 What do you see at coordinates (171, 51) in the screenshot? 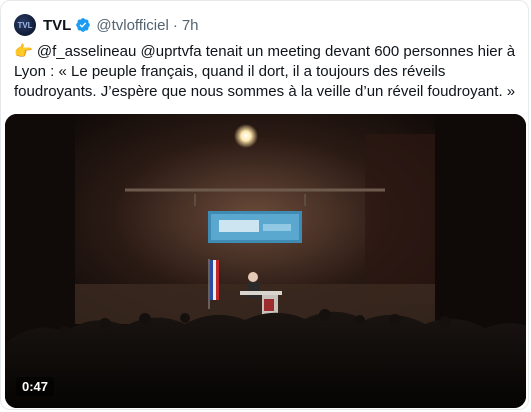
I see `mention-link: @uprtvfa` at bounding box center [171, 51].